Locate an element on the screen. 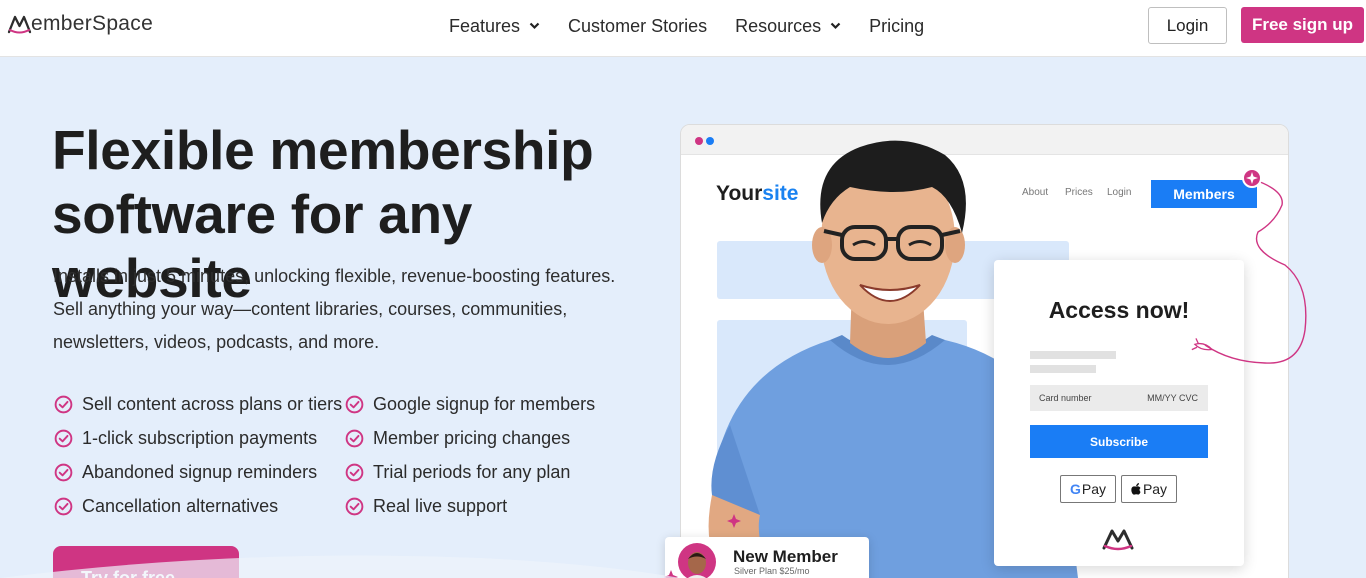 The image size is (1366, 578). google-pay-button: G Pay is located at coordinates (1088, 489).